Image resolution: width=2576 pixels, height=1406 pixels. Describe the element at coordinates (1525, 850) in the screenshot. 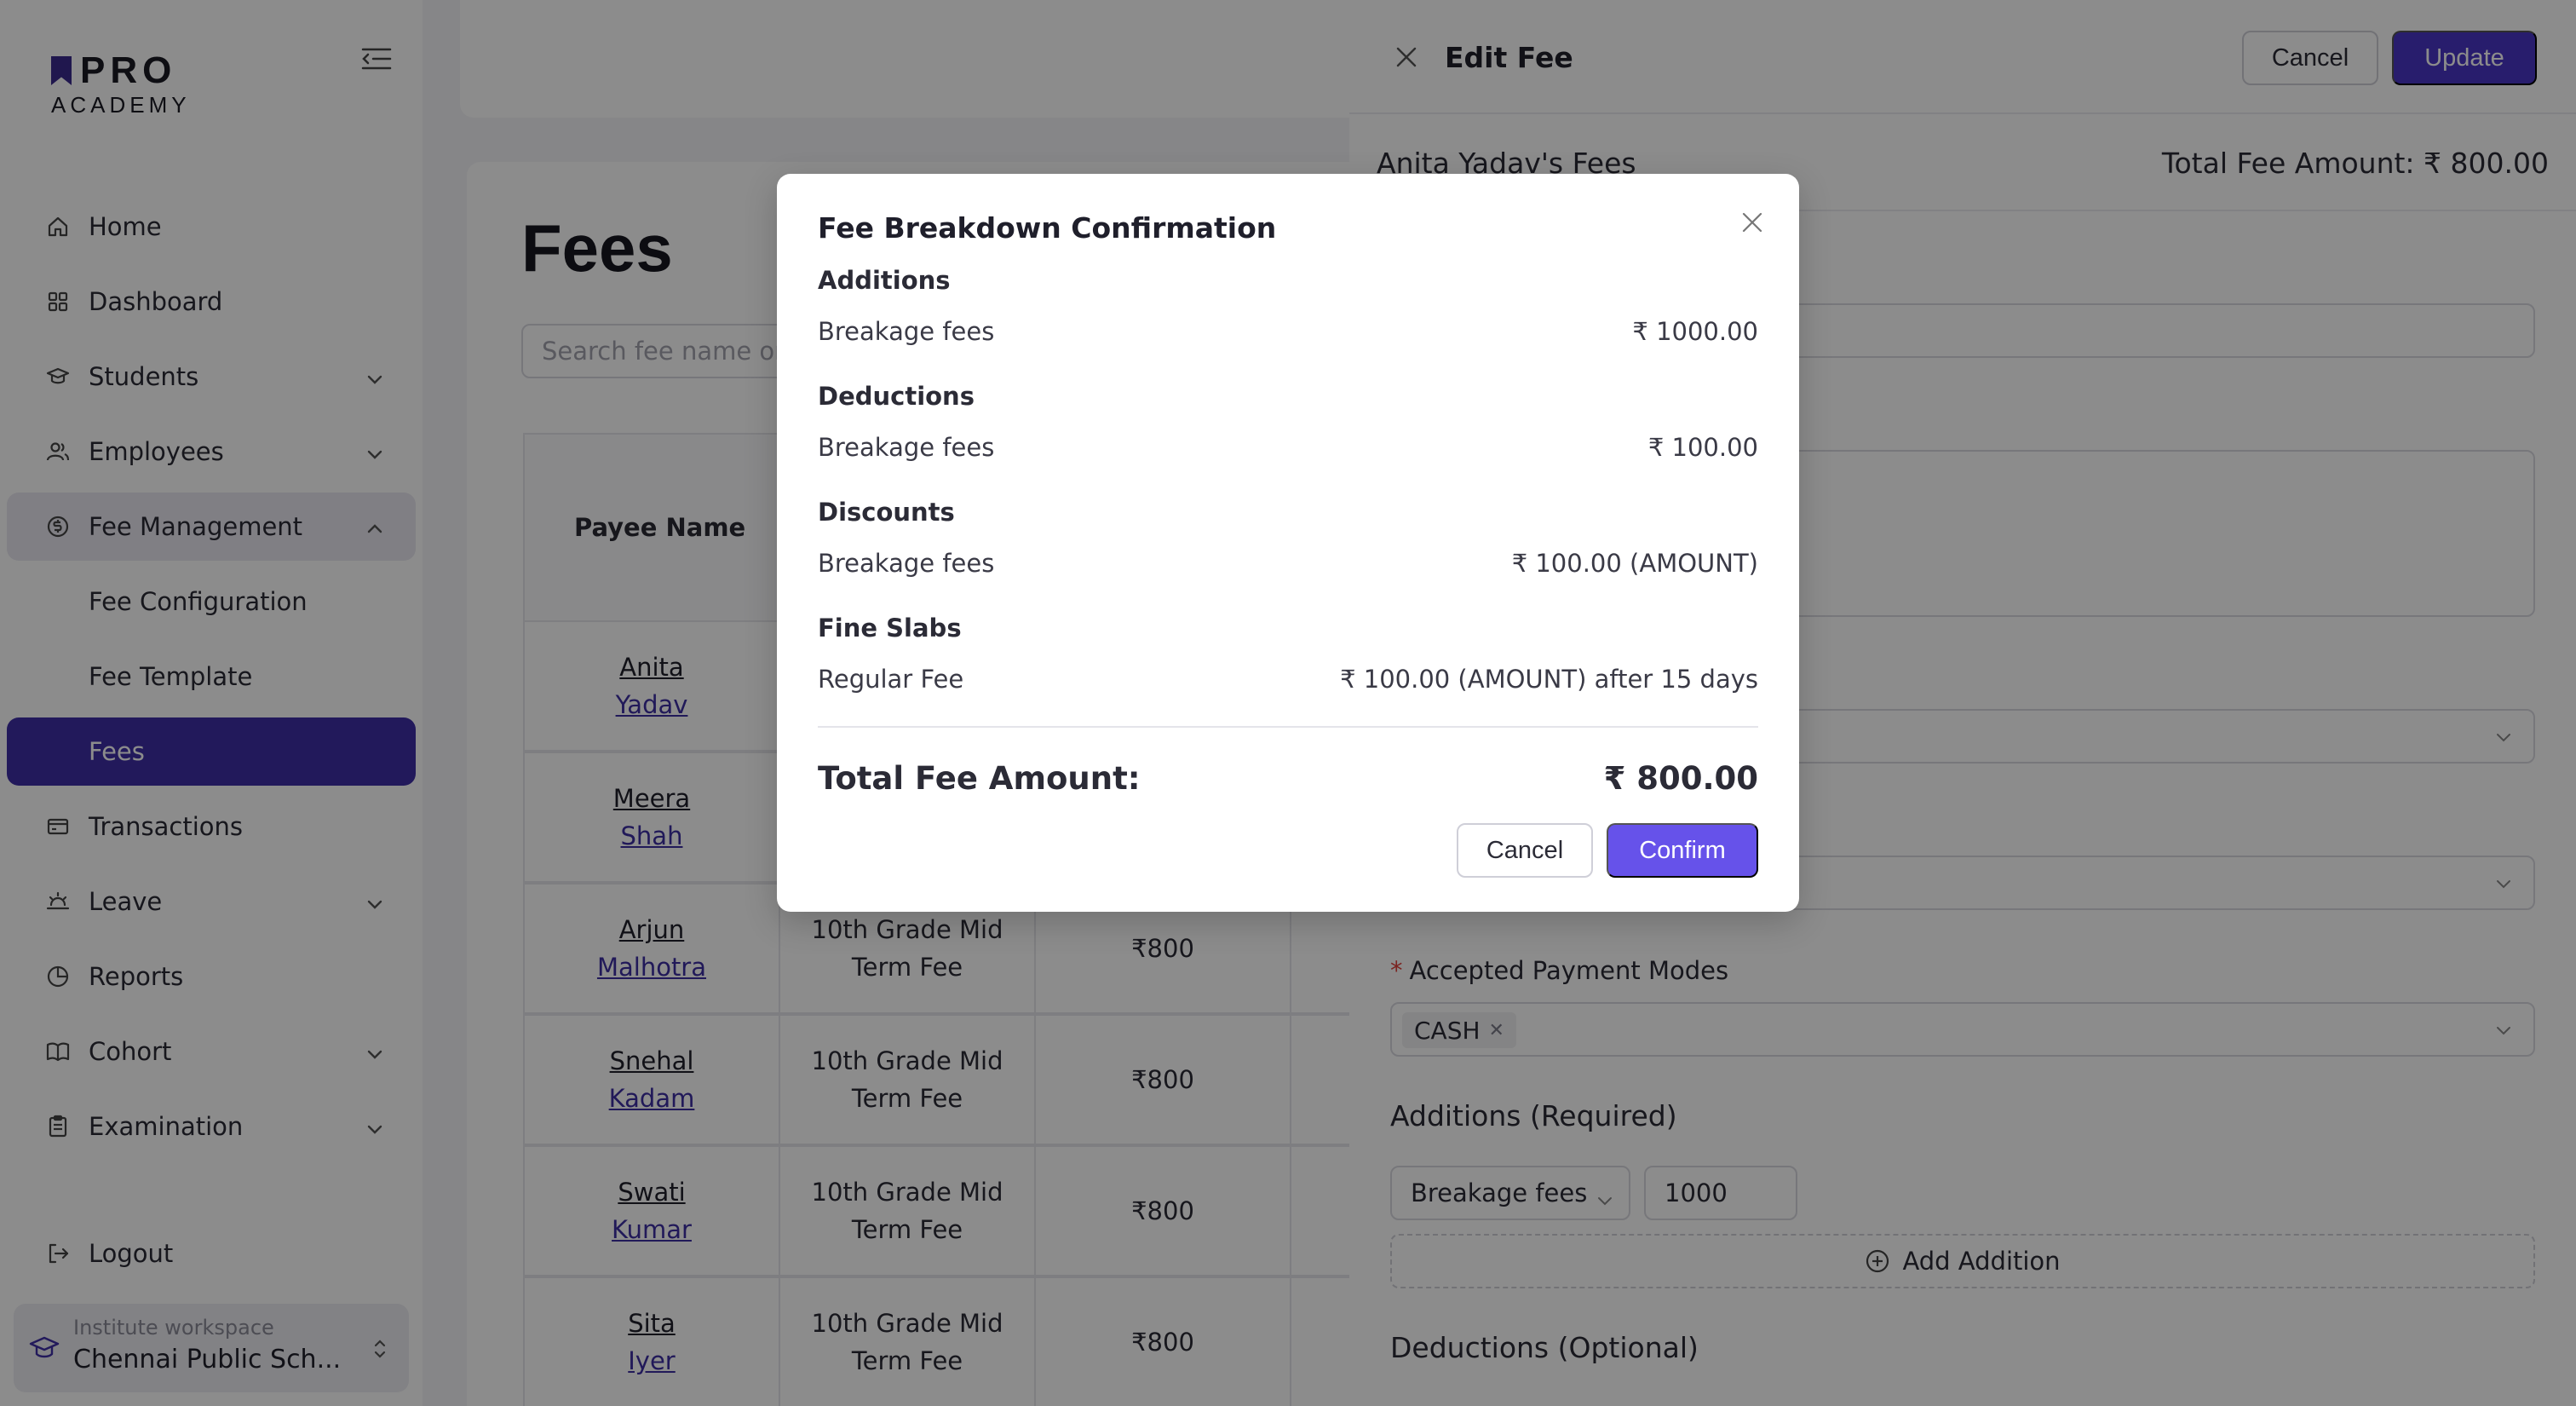

I see `modal-cancel-button: Cancel` at that location.